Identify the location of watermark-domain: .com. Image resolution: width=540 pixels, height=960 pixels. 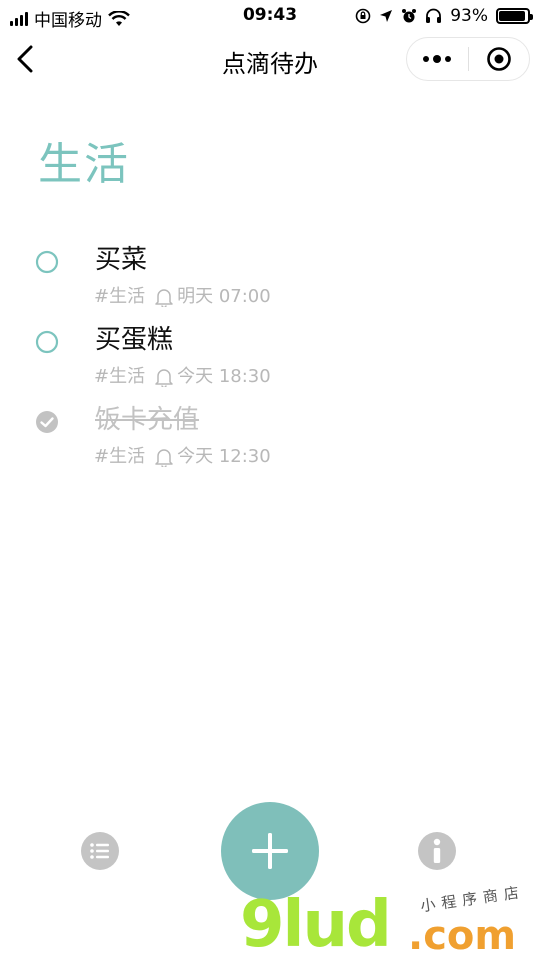
(462, 936).